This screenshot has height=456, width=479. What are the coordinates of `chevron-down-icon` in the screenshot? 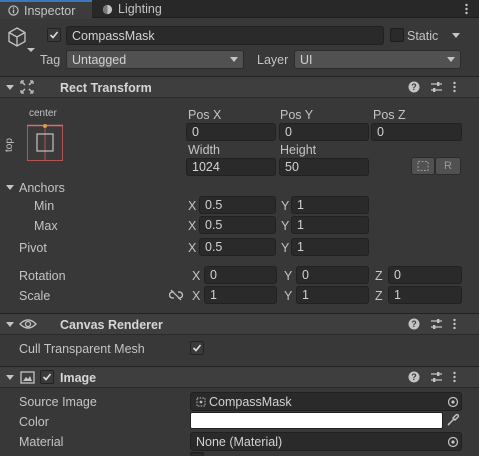 It's located at (234, 59).